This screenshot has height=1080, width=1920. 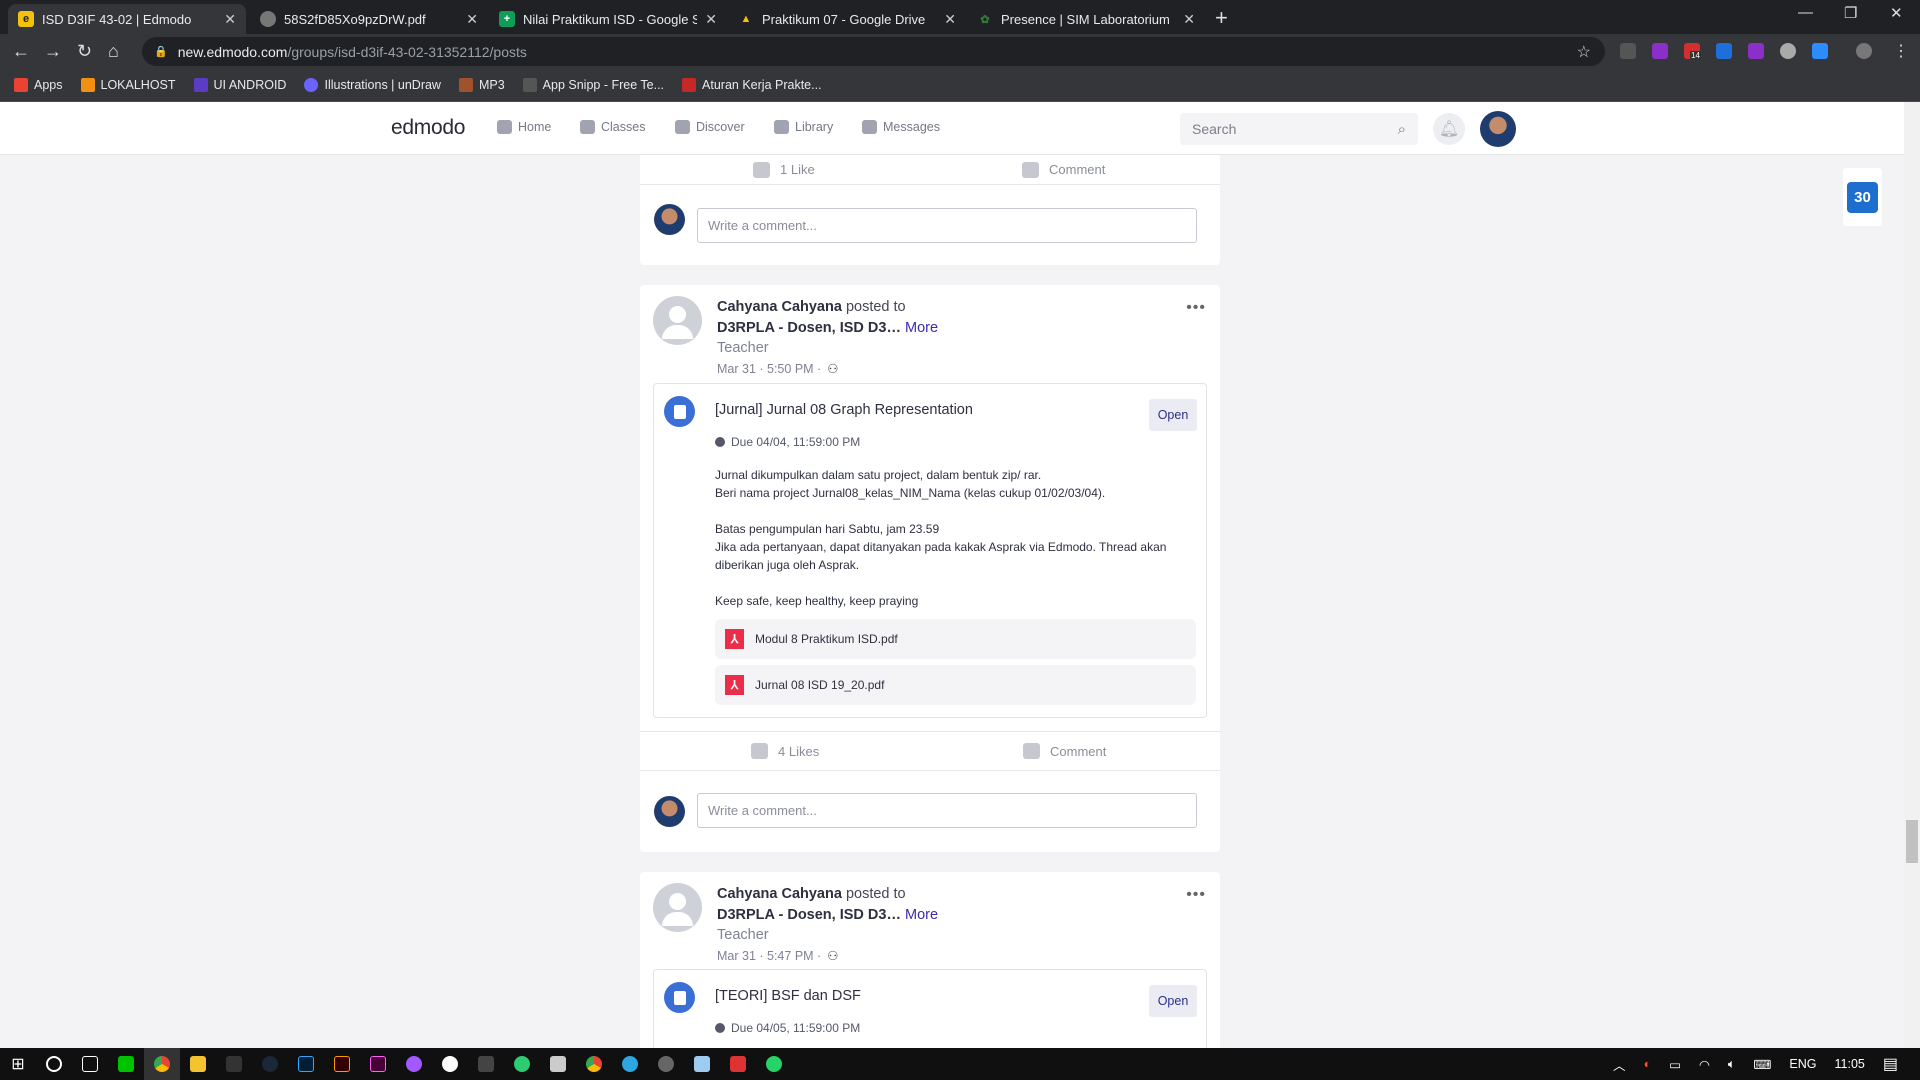 What do you see at coordinates (785, 751) in the screenshot?
I see `like-button: 4 Likes` at bounding box center [785, 751].